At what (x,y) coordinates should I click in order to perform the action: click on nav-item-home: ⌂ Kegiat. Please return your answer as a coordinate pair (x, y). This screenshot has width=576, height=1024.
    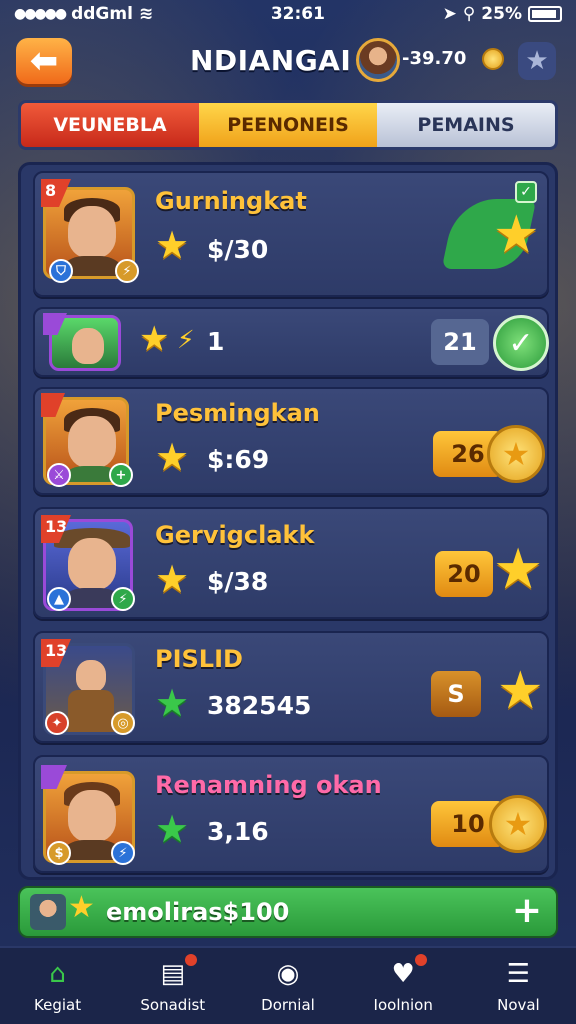
    Looking at the image, I should click on (57, 986).